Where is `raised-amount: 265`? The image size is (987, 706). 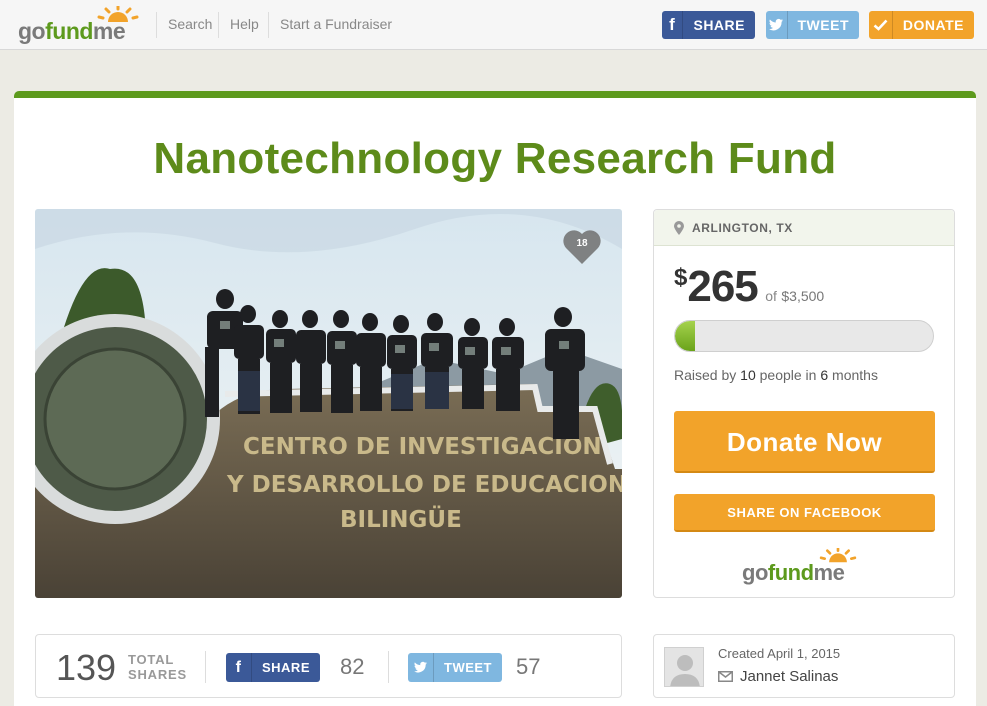
raised-amount: 265 is located at coordinates (722, 286).